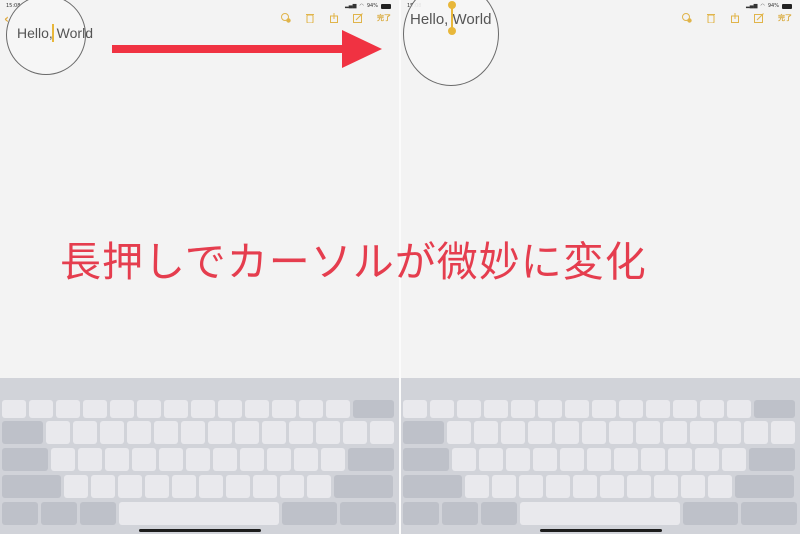  Describe the element at coordinates (200, 530) in the screenshot. I see `home-indicator` at that location.